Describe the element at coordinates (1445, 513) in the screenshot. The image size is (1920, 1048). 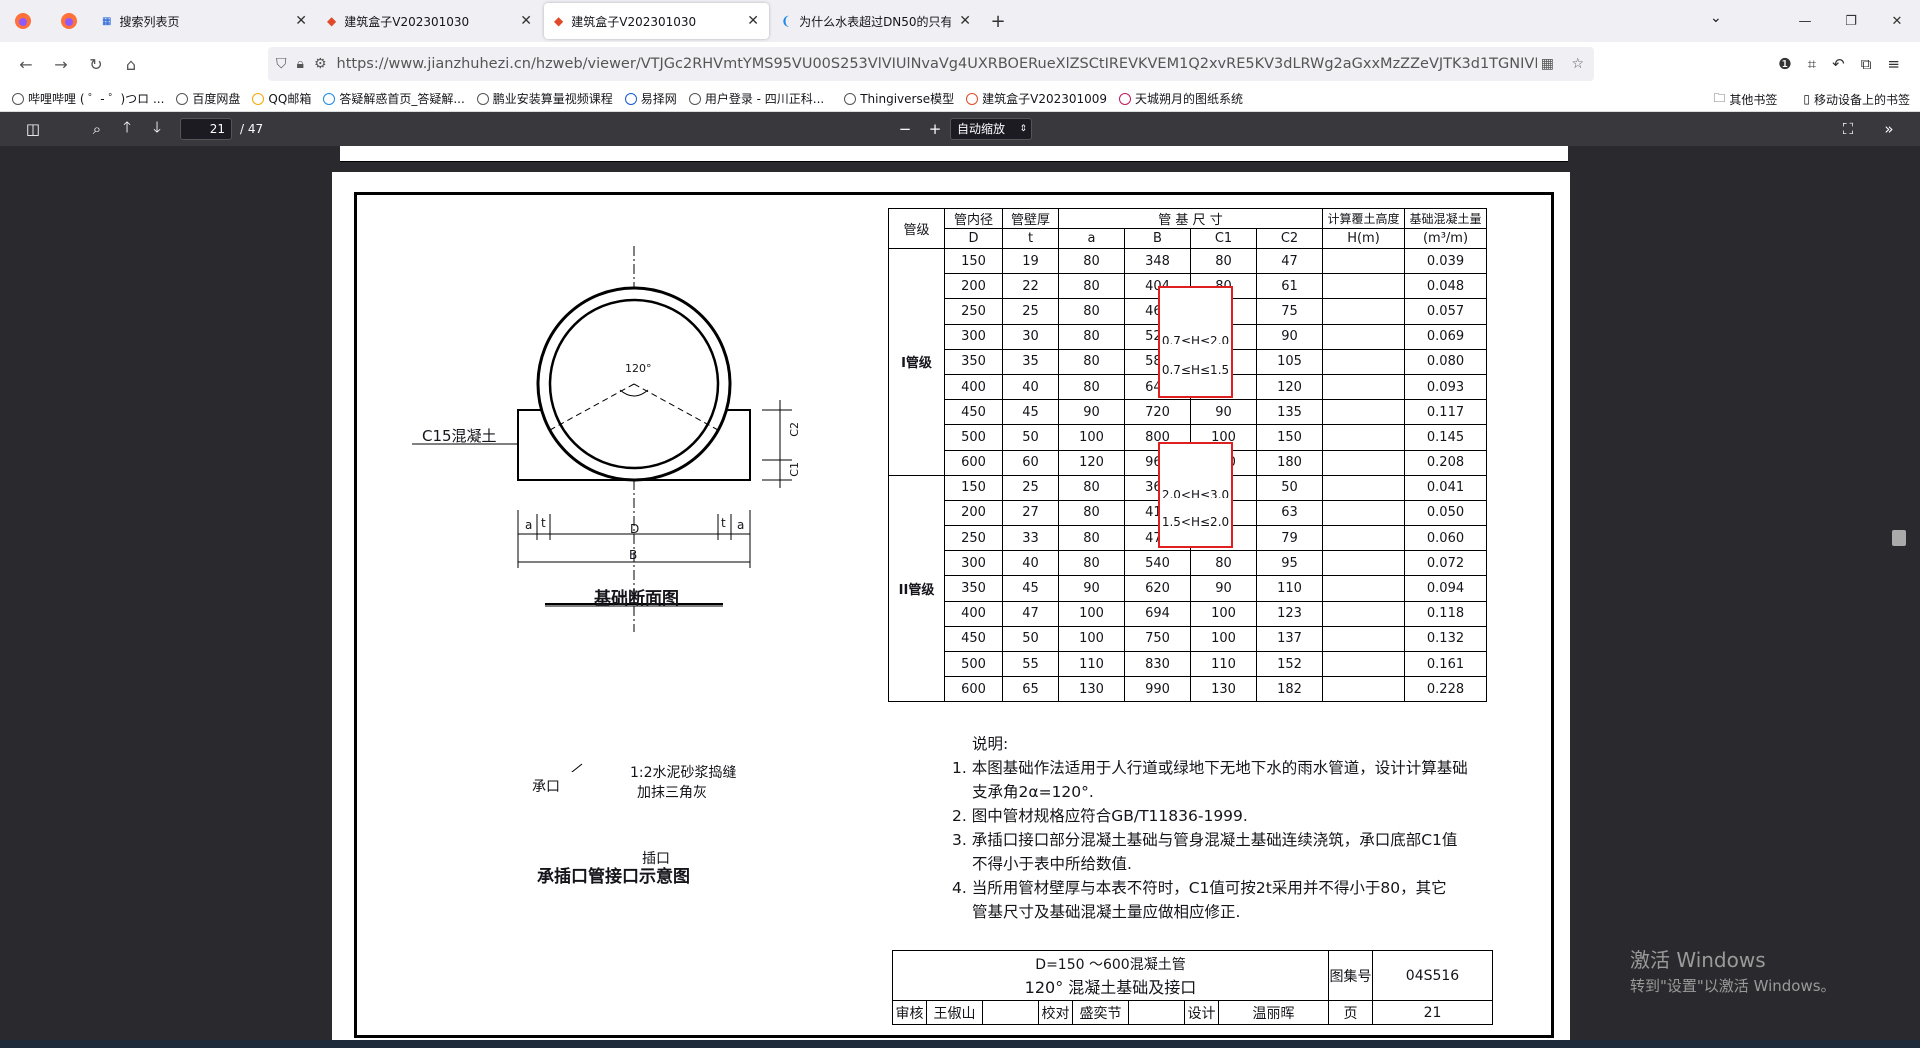
I see `table-cell: 0.050` at that location.